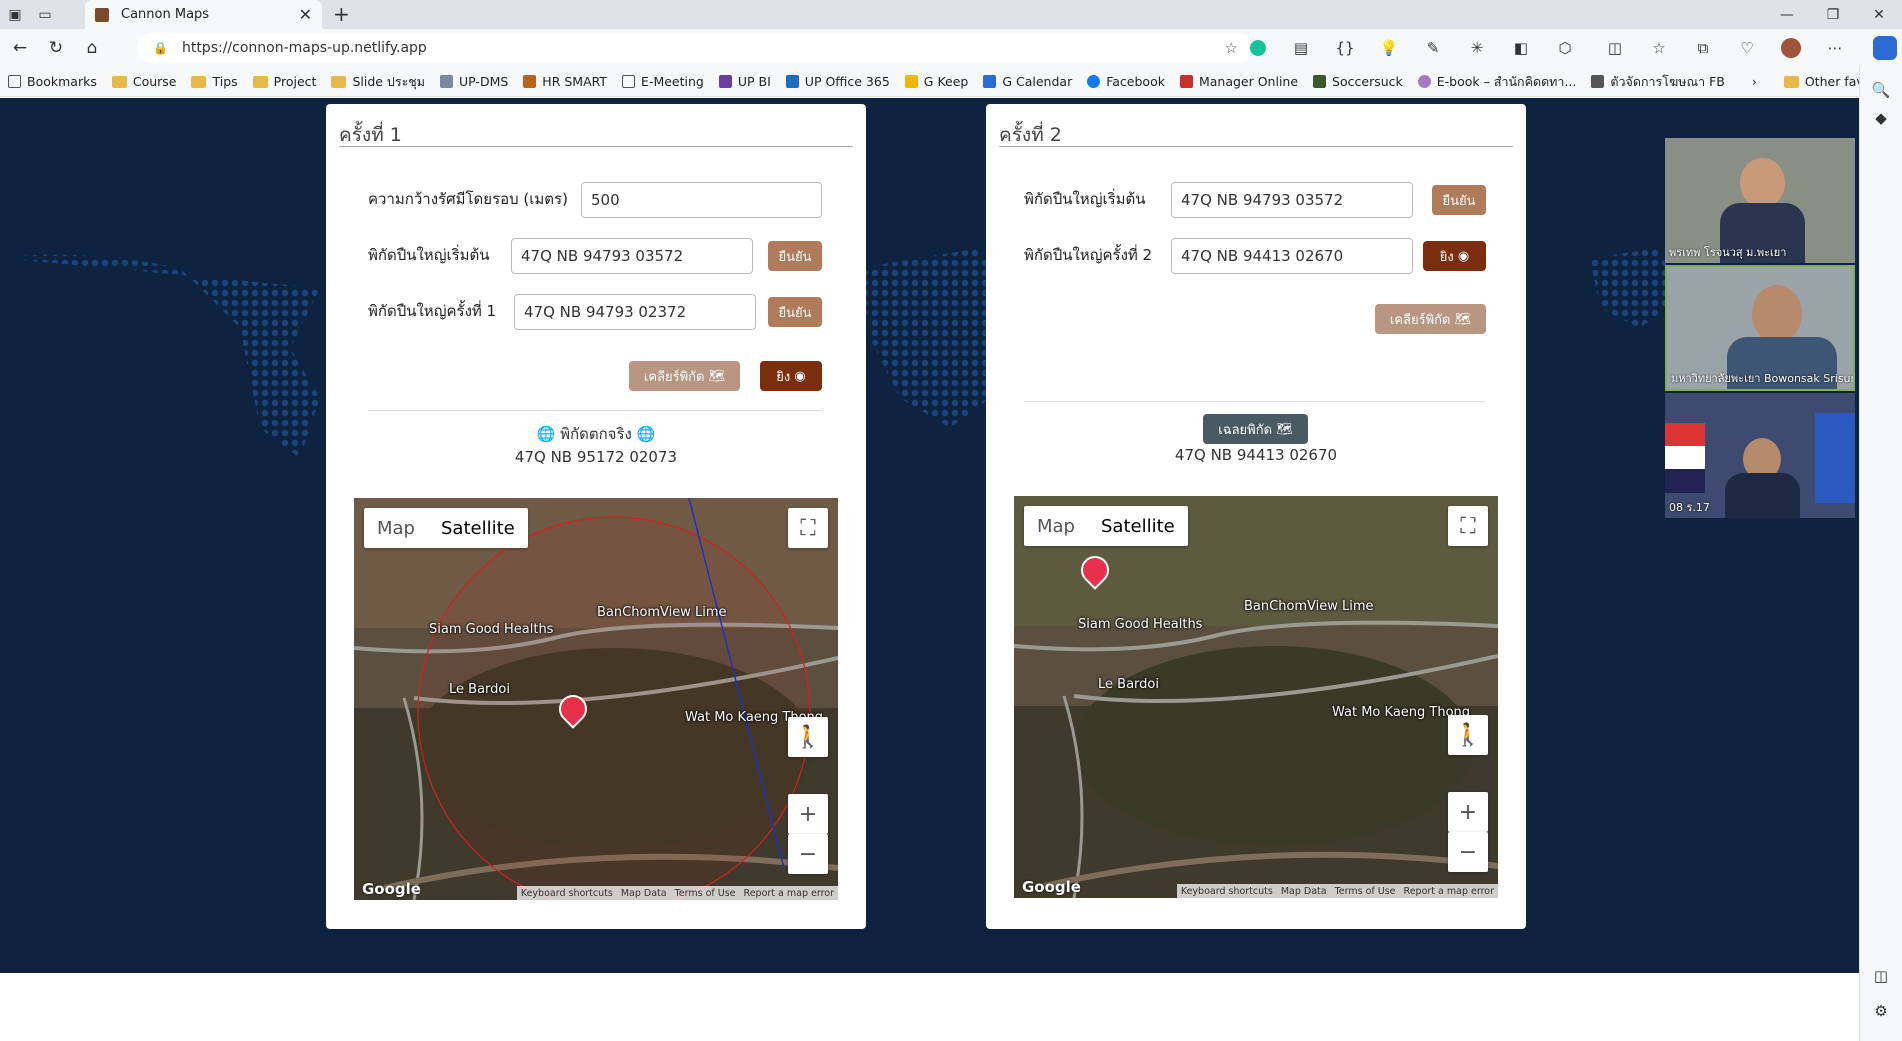 Image resolution: width=1902 pixels, height=1041 pixels. I want to click on shot1-coord-input: 47Q NB 94793 02372, so click(635, 312).